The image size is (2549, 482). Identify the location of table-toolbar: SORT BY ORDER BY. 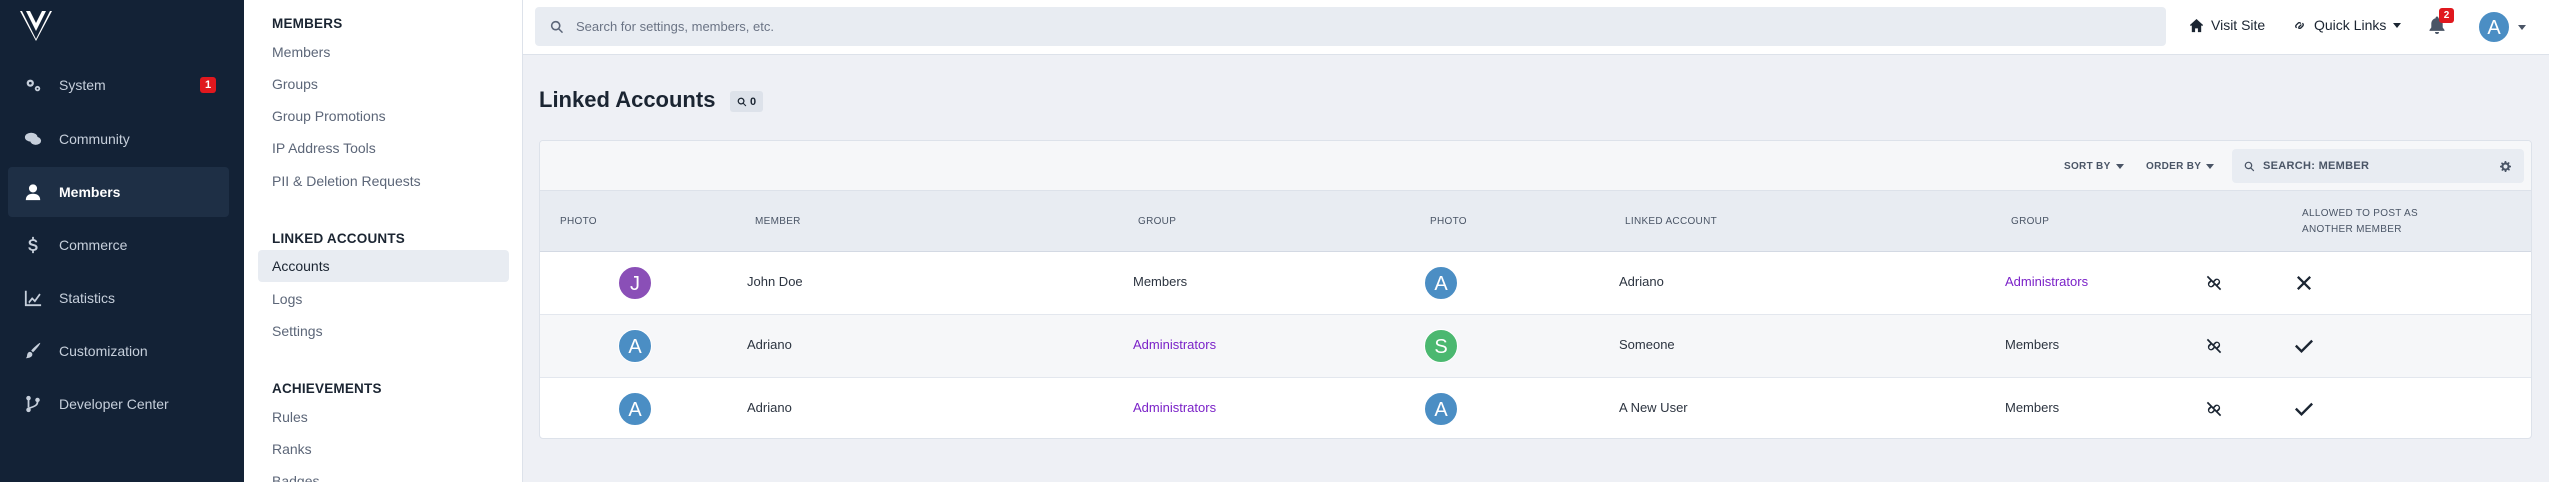
(1535, 166).